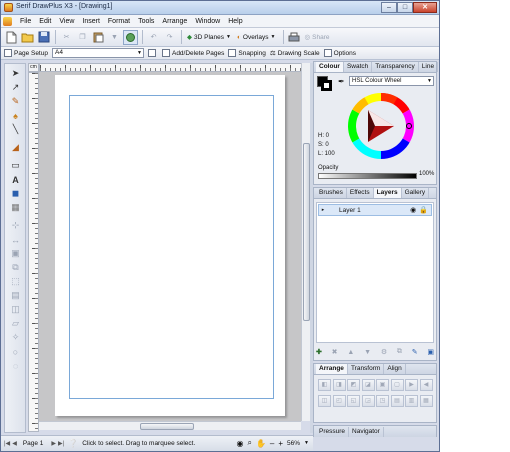 Image resolution: width=510 pixels, height=452 pixels. I want to click on ruler-origin: cm, so click(33, 67).